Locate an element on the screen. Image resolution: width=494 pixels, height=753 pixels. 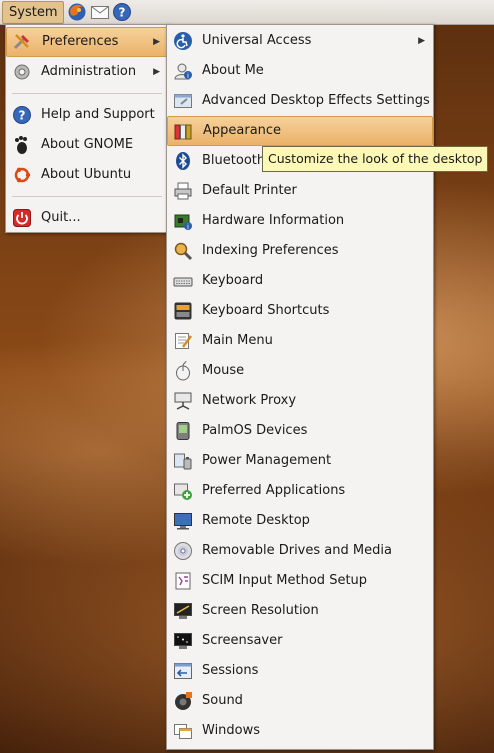
printer-icon is located at coordinates (183, 191).